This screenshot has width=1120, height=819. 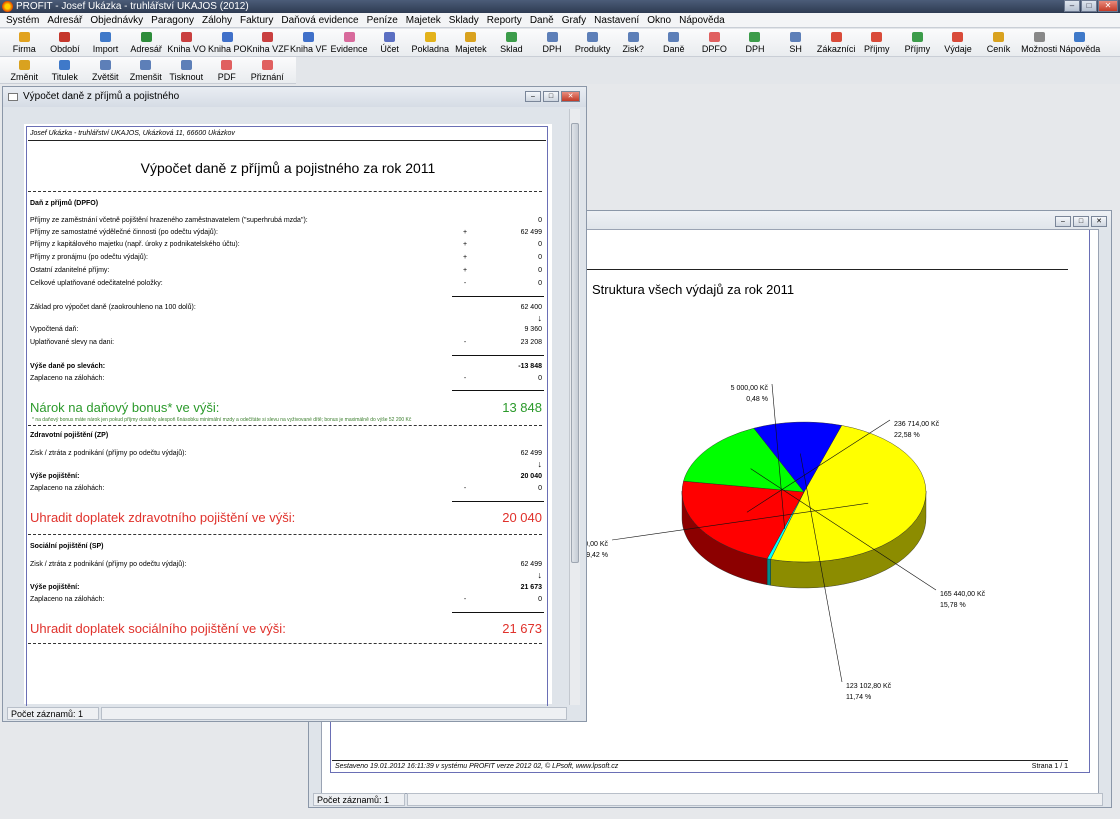 I want to click on toolbar-button-4: Kniha VO, so click(x=186, y=42).